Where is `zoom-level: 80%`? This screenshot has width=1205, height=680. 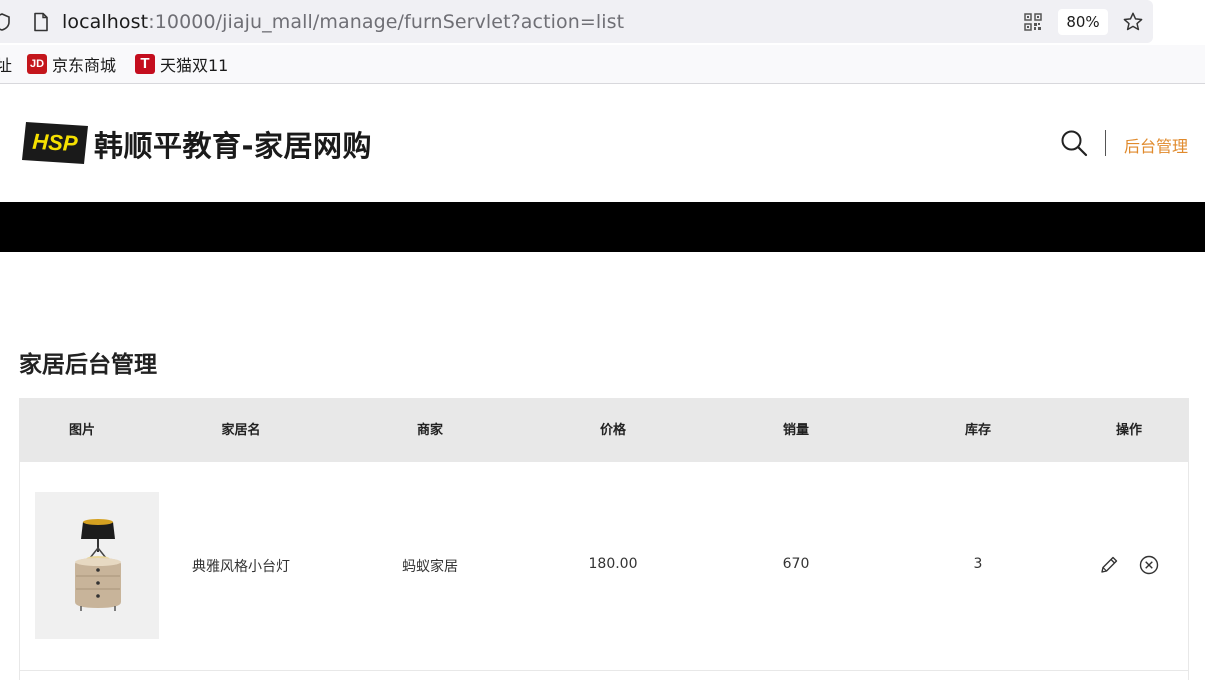
zoom-level: 80% is located at coordinates (1083, 22).